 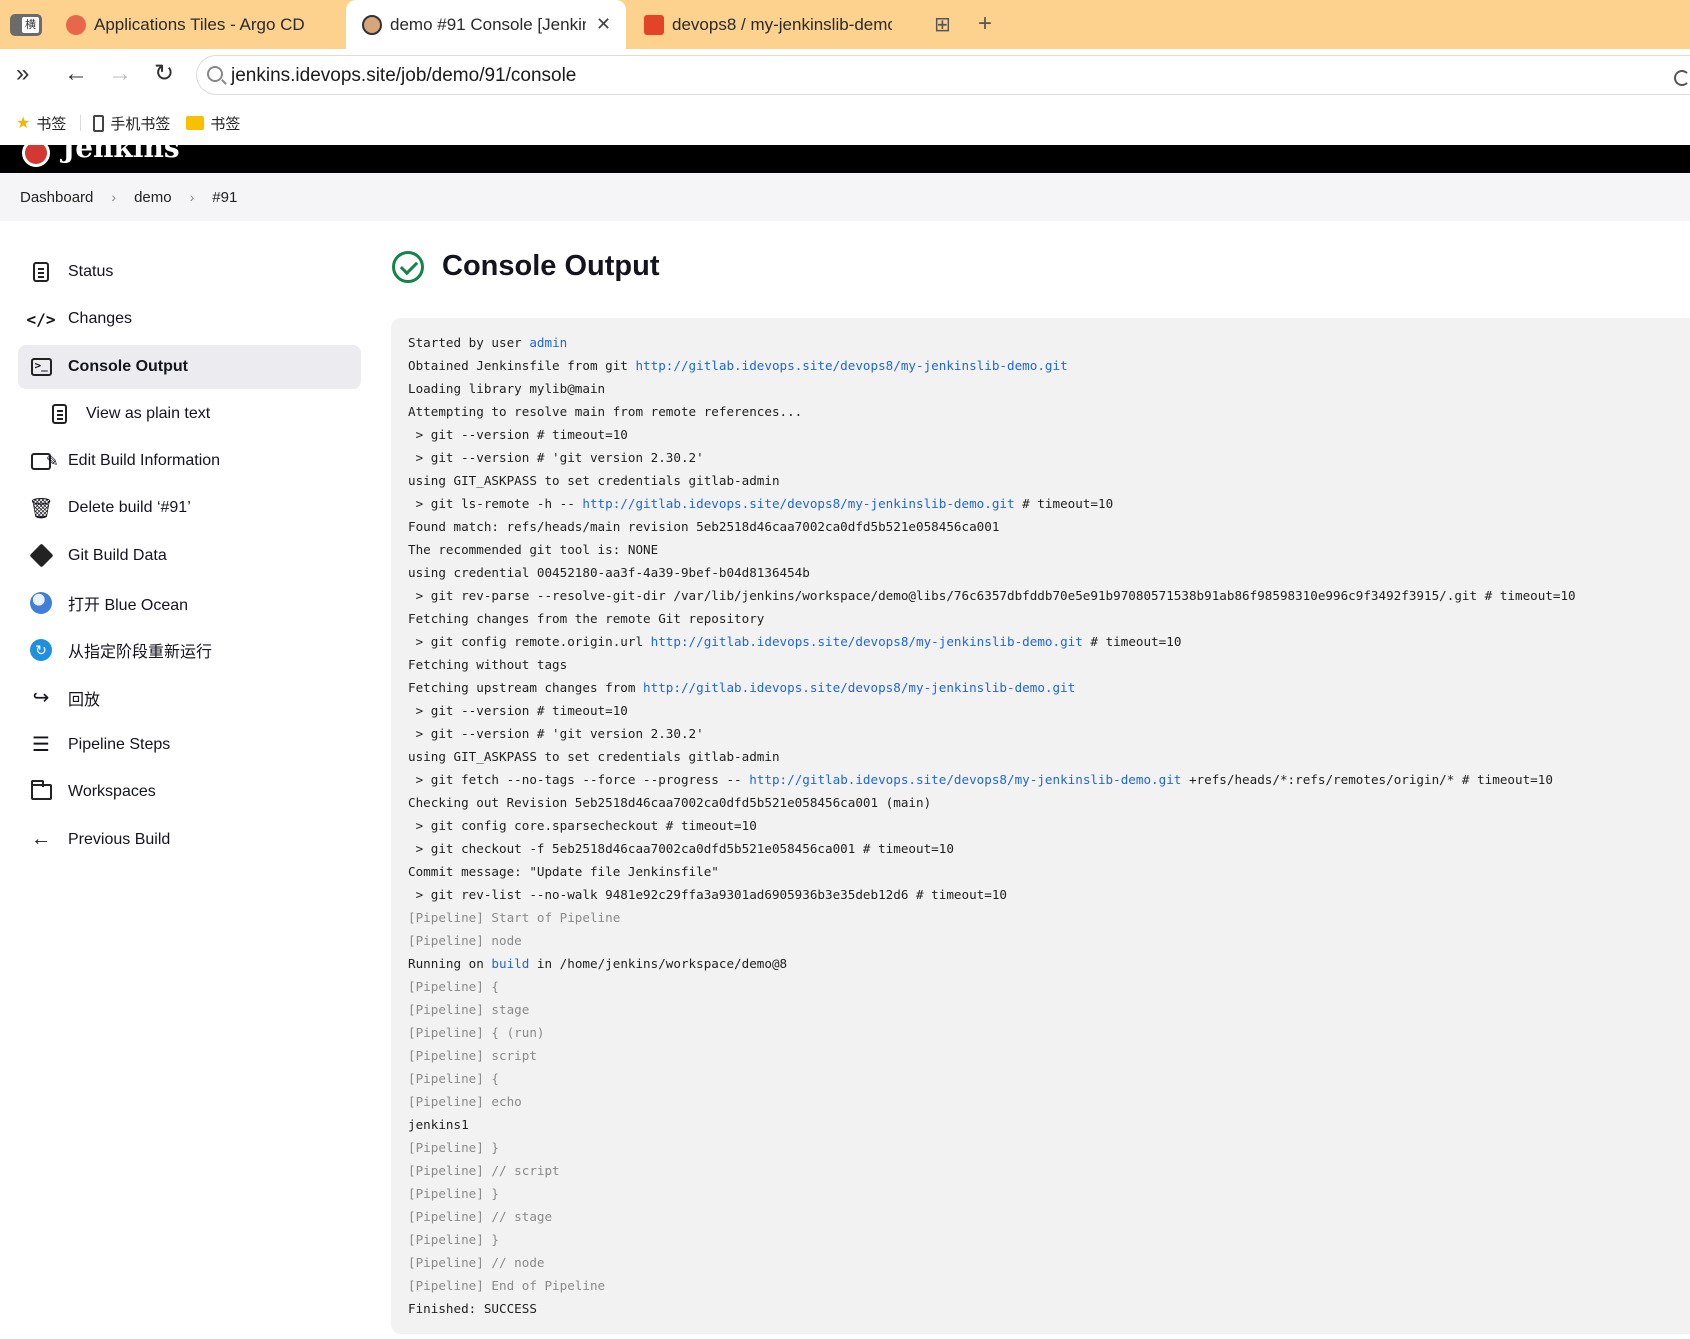 What do you see at coordinates (99, 123) in the screenshot?
I see `mobile-icon` at bounding box center [99, 123].